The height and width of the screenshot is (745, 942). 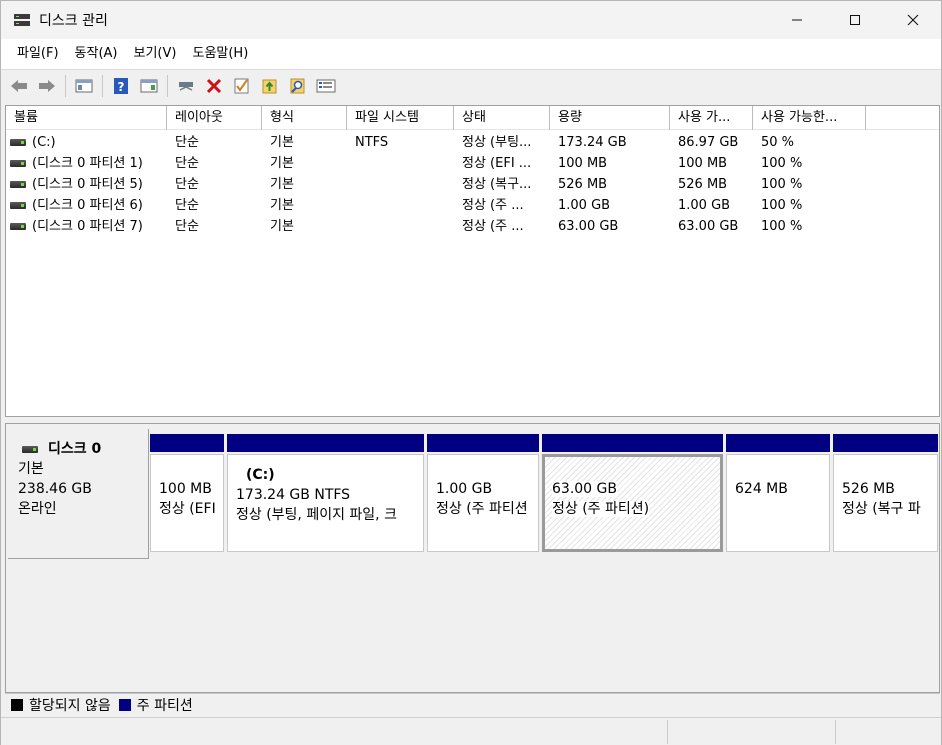 I want to click on import-icon, so click(x=269, y=86).